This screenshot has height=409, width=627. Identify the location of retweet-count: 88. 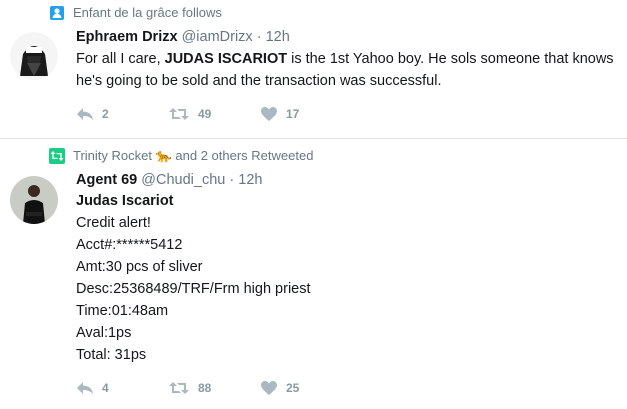
(205, 388).